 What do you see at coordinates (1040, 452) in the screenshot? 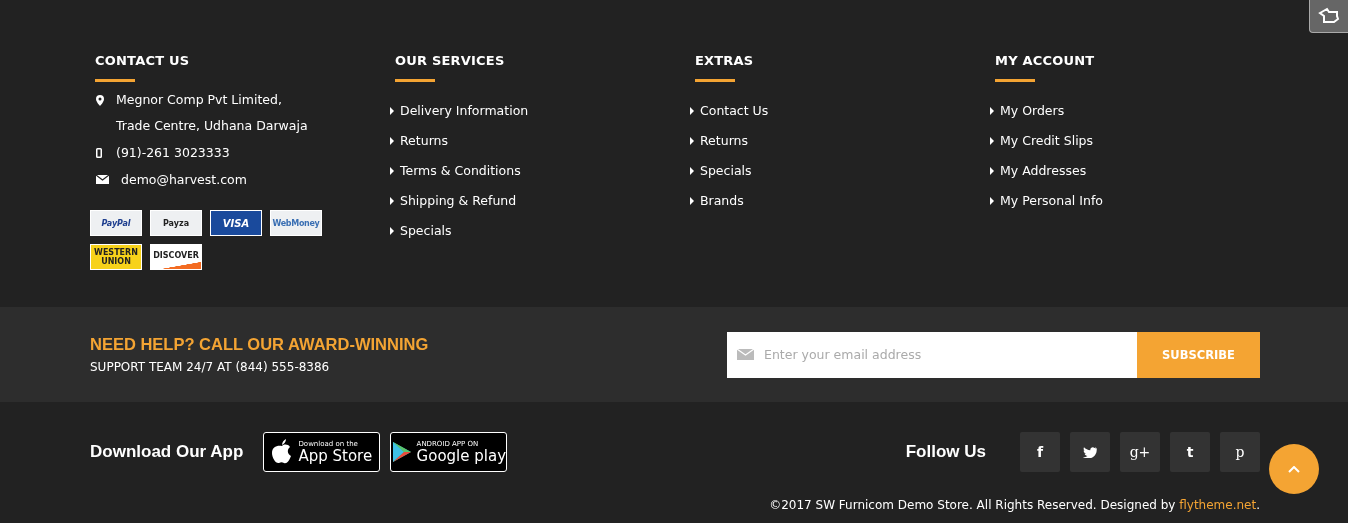
I see `social-button: f` at bounding box center [1040, 452].